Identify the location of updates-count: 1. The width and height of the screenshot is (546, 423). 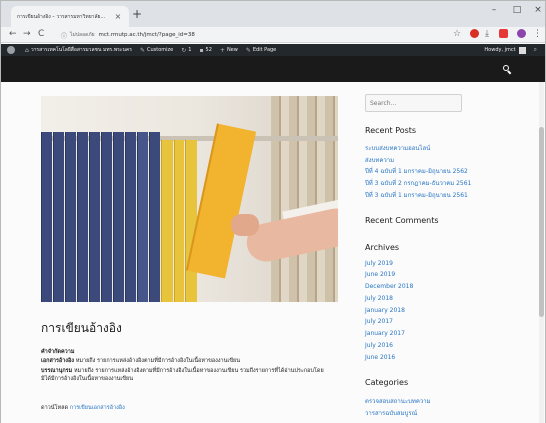
(190, 50).